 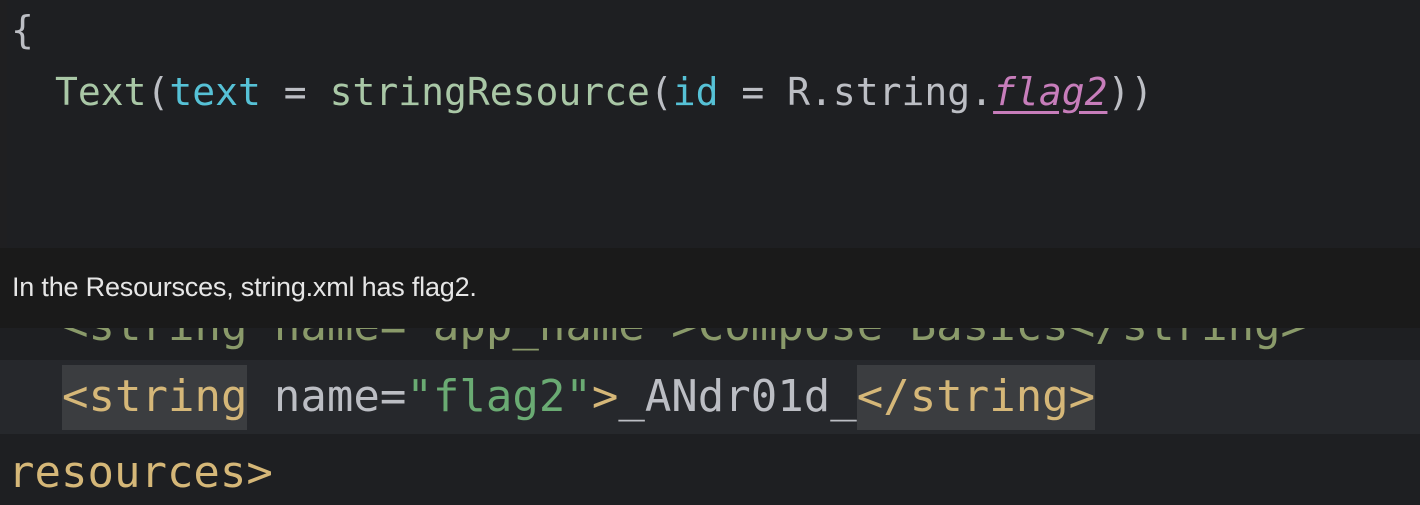 What do you see at coordinates (737, 396) in the screenshot?
I see `xml-text-content: _ANdr01d_` at bounding box center [737, 396].